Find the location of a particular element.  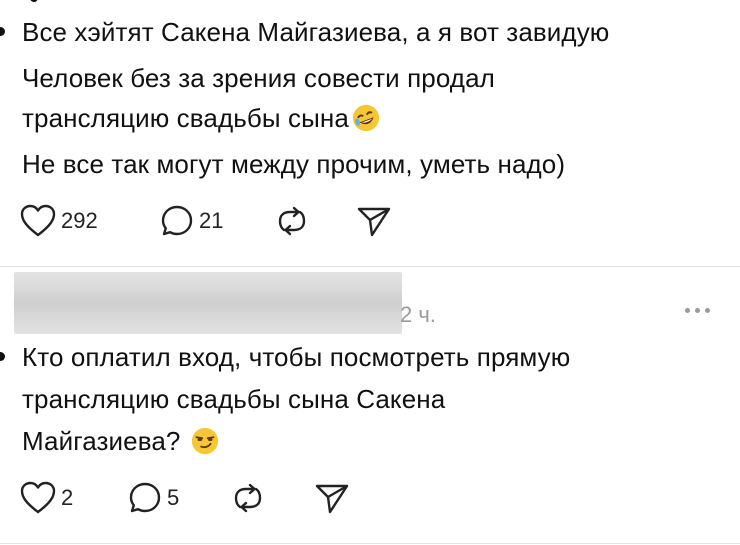

like-count: 292 is located at coordinates (79, 220).